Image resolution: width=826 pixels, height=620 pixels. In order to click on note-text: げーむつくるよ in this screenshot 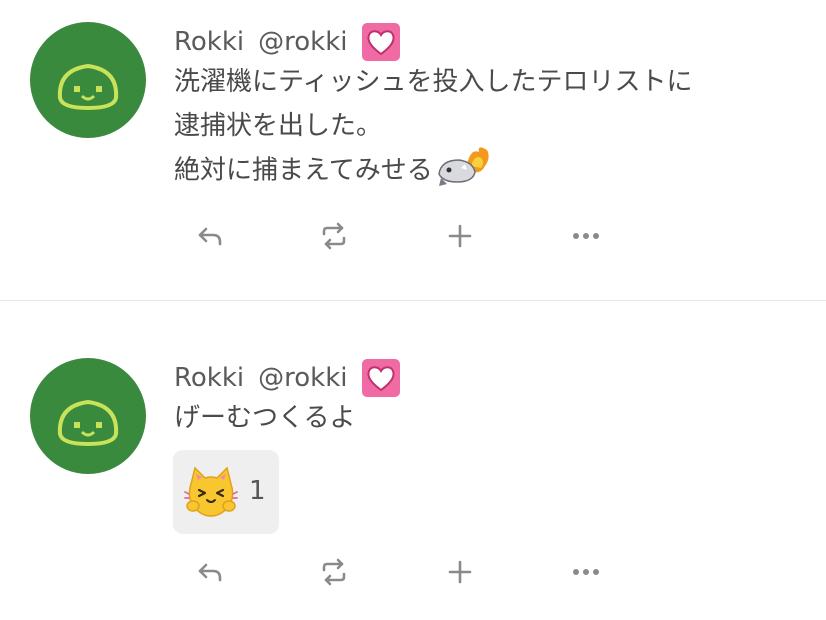, I will do `click(264, 418)`.